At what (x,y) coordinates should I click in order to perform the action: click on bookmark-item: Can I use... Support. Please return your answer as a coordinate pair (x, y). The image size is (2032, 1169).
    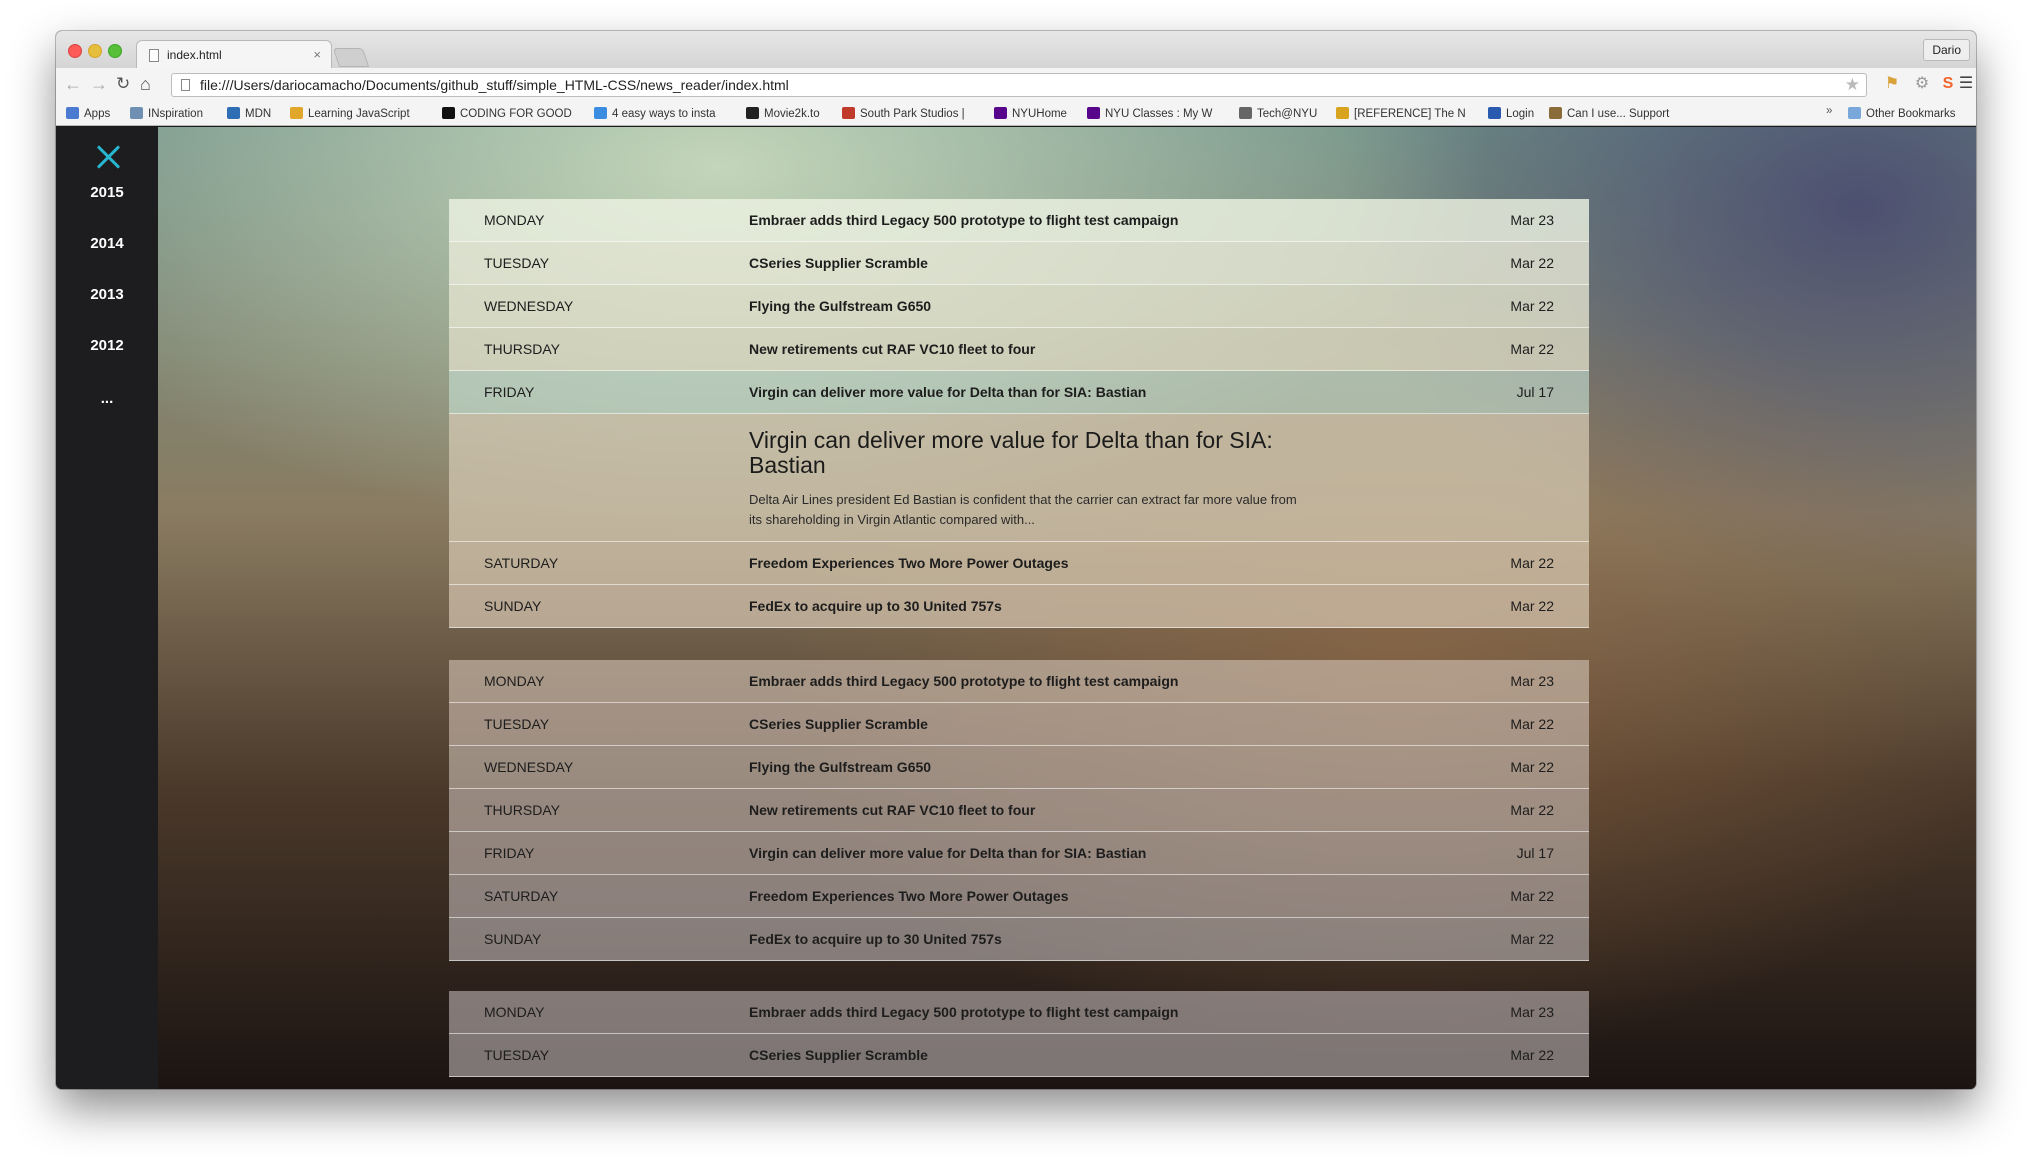
    Looking at the image, I should click on (1609, 114).